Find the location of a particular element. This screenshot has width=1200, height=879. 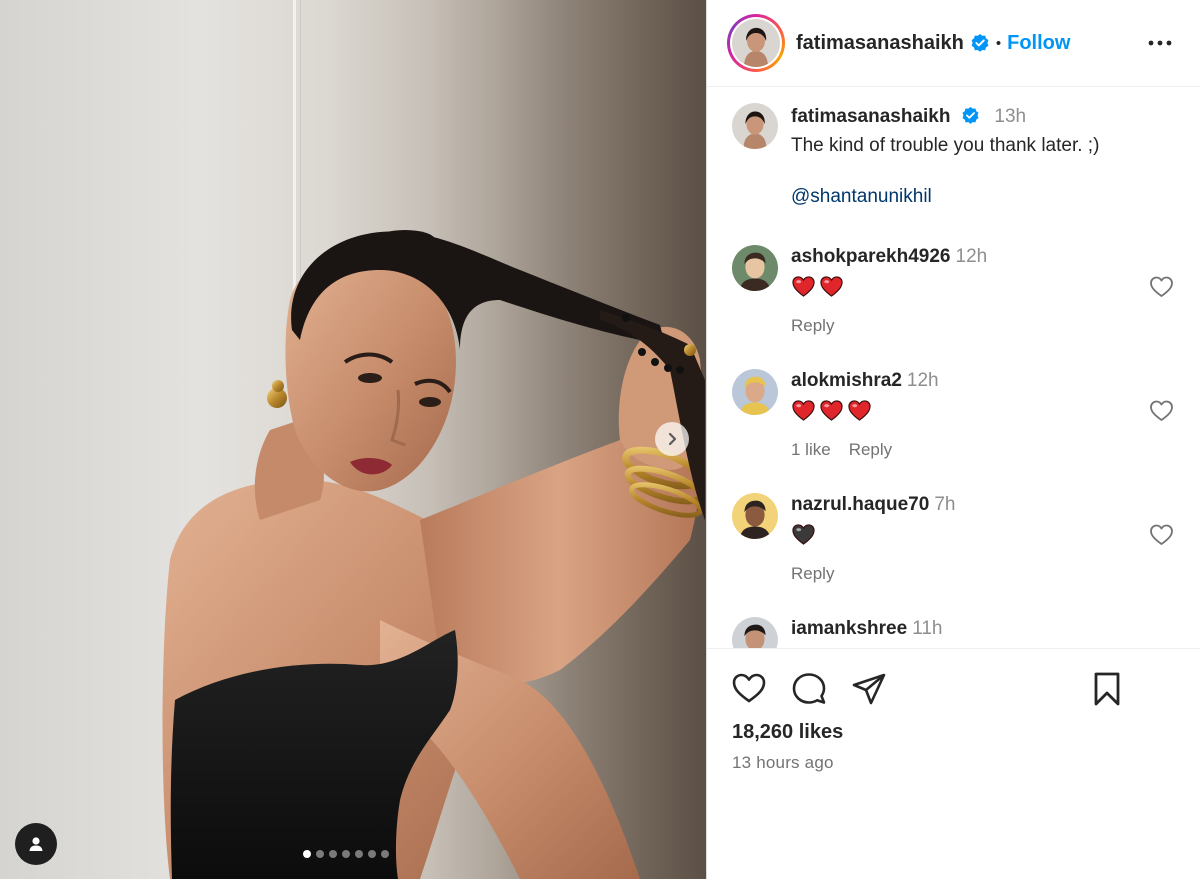

carousel-indicator is located at coordinates (346, 854).